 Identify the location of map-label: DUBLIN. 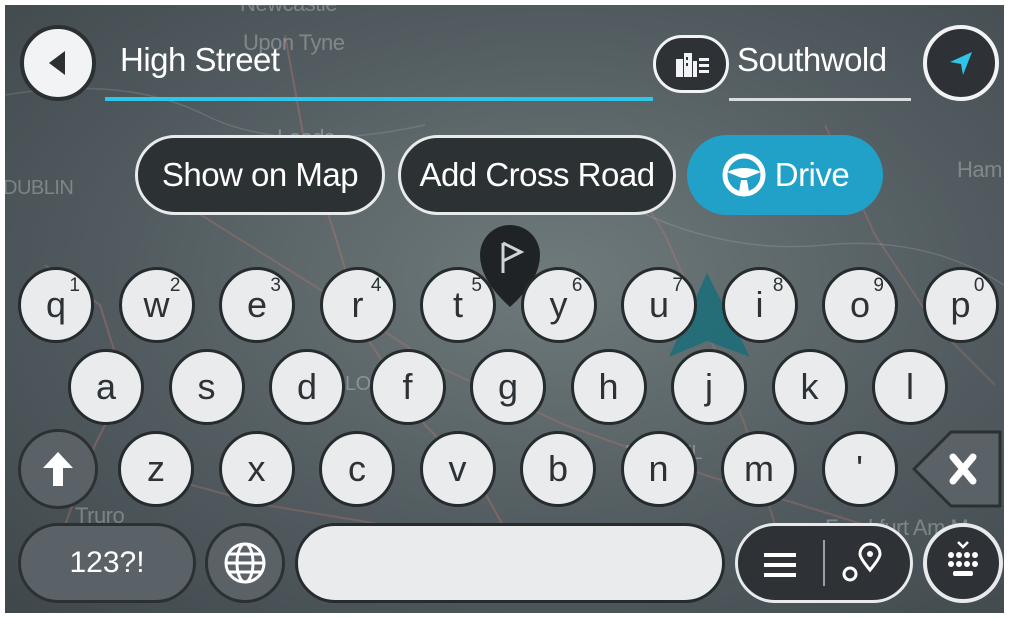
(39, 188).